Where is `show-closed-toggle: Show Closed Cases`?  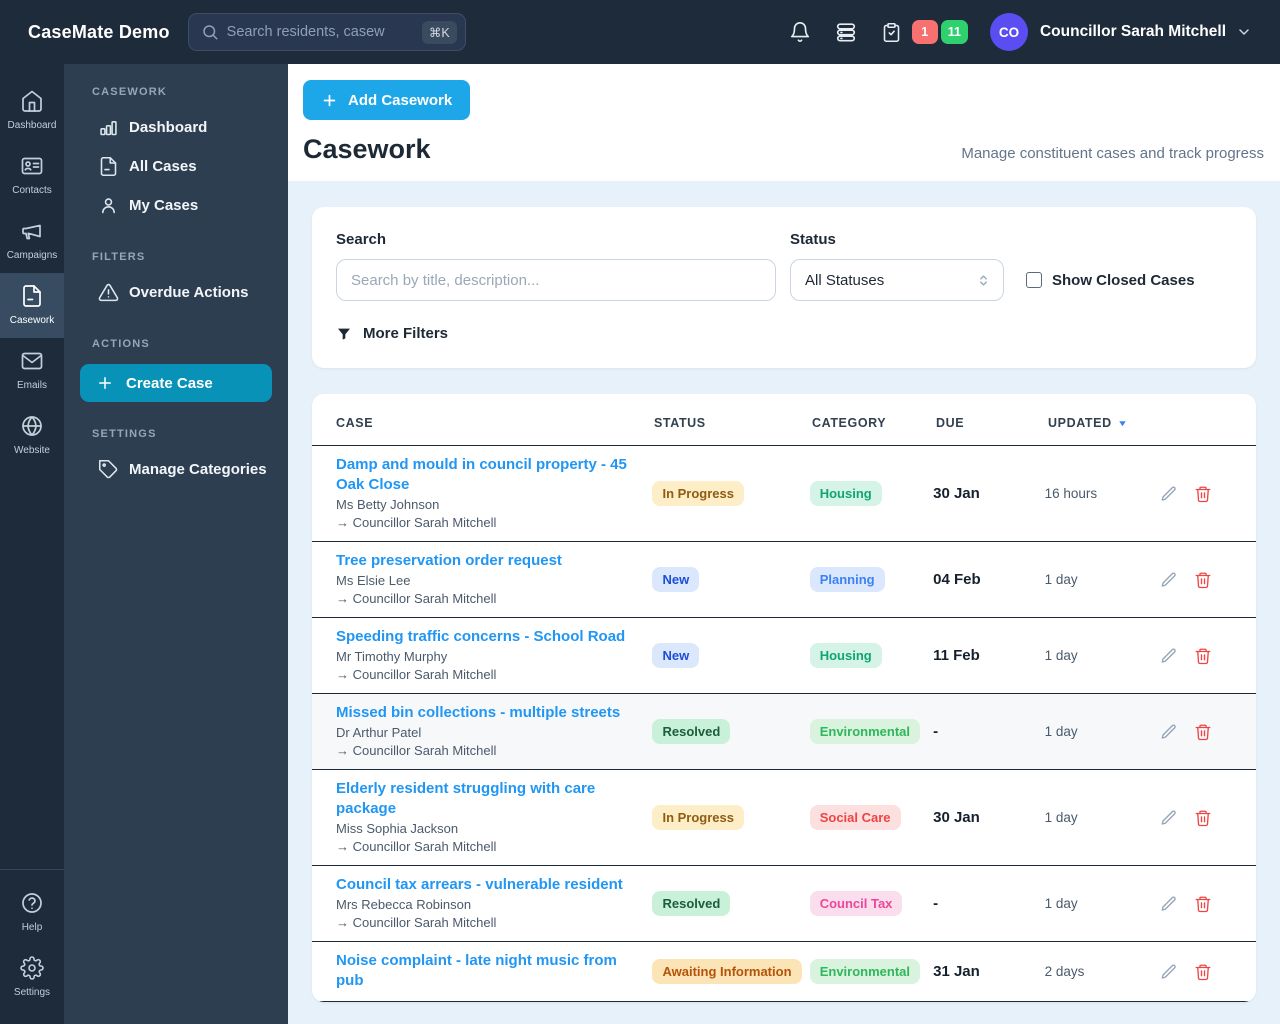 show-closed-toggle: Show Closed Cases is located at coordinates (1110, 280).